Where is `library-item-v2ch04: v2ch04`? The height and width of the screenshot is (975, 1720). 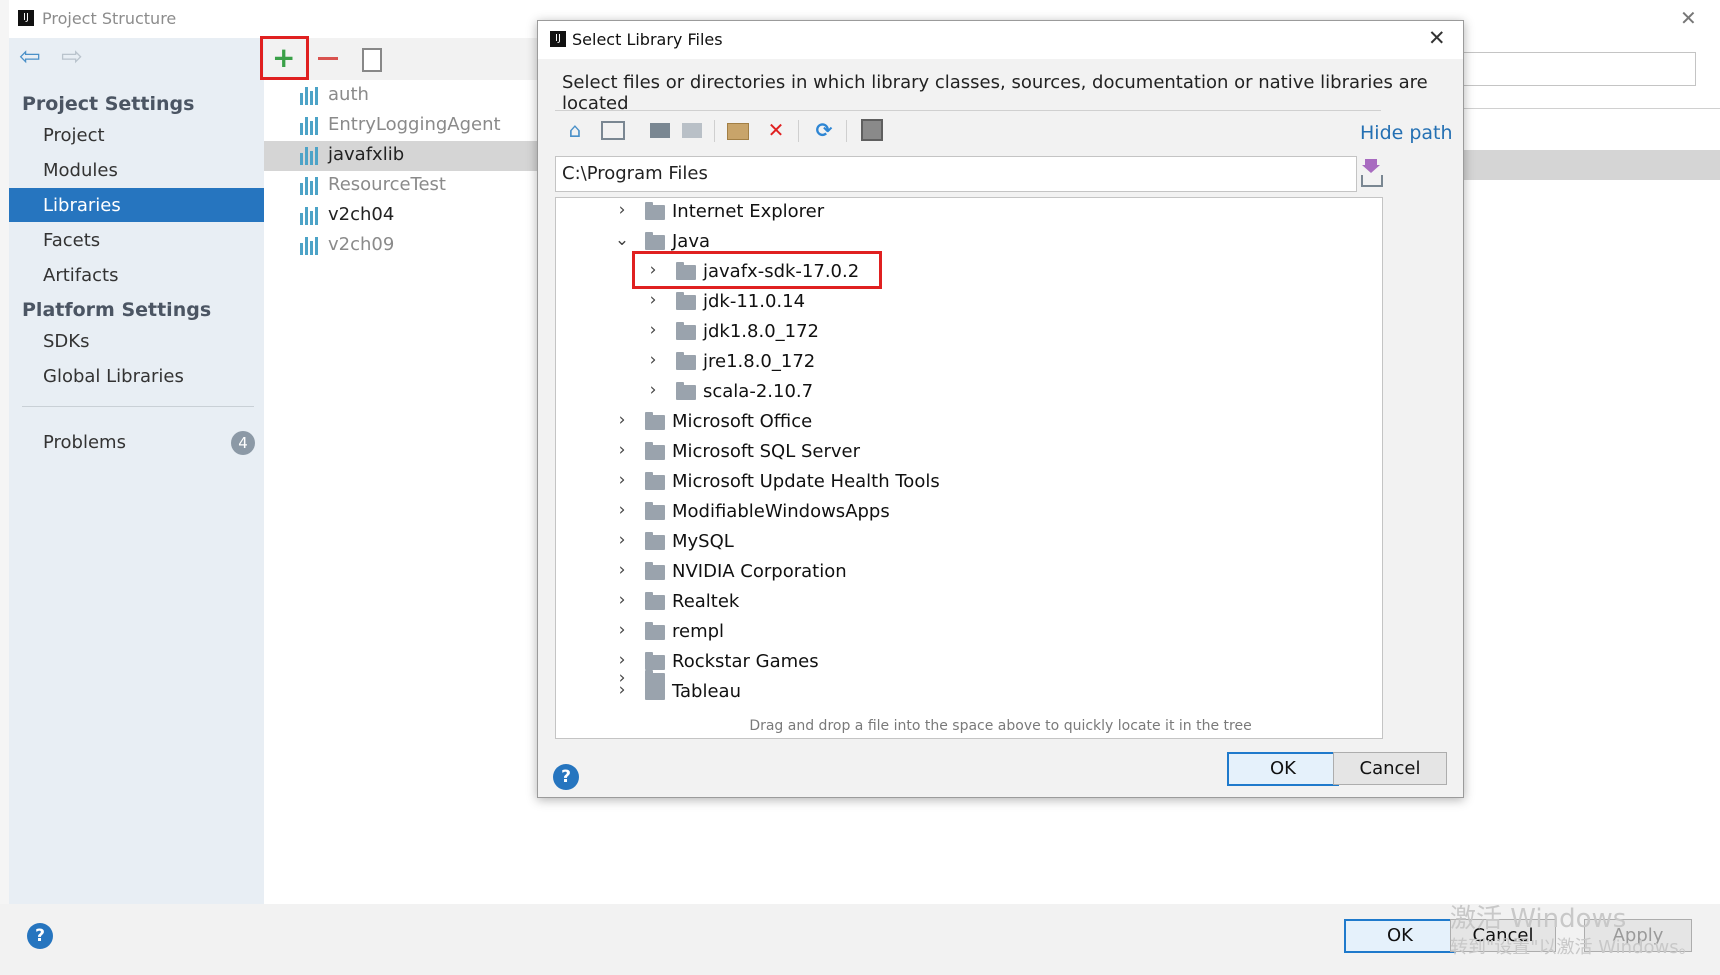 library-item-v2ch04: v2ch04 is located at coordinates (409, 216).